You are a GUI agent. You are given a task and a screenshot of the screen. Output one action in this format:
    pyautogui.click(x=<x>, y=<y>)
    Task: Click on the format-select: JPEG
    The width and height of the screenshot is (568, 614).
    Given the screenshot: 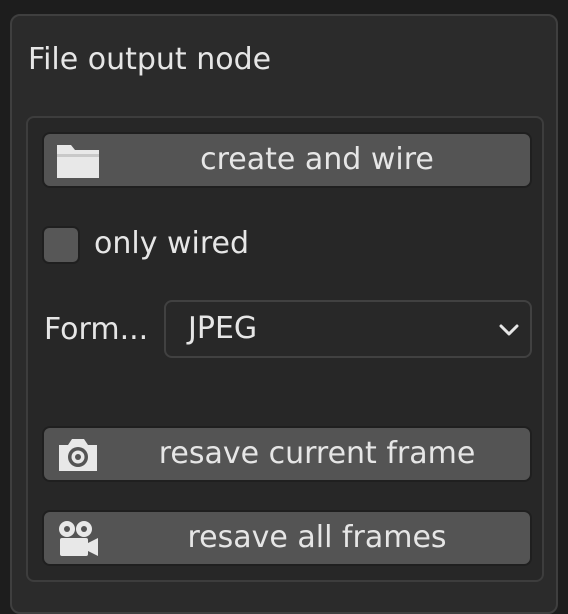 What is the action you would take?
    pyautogui.click(x=348, y=329)
    